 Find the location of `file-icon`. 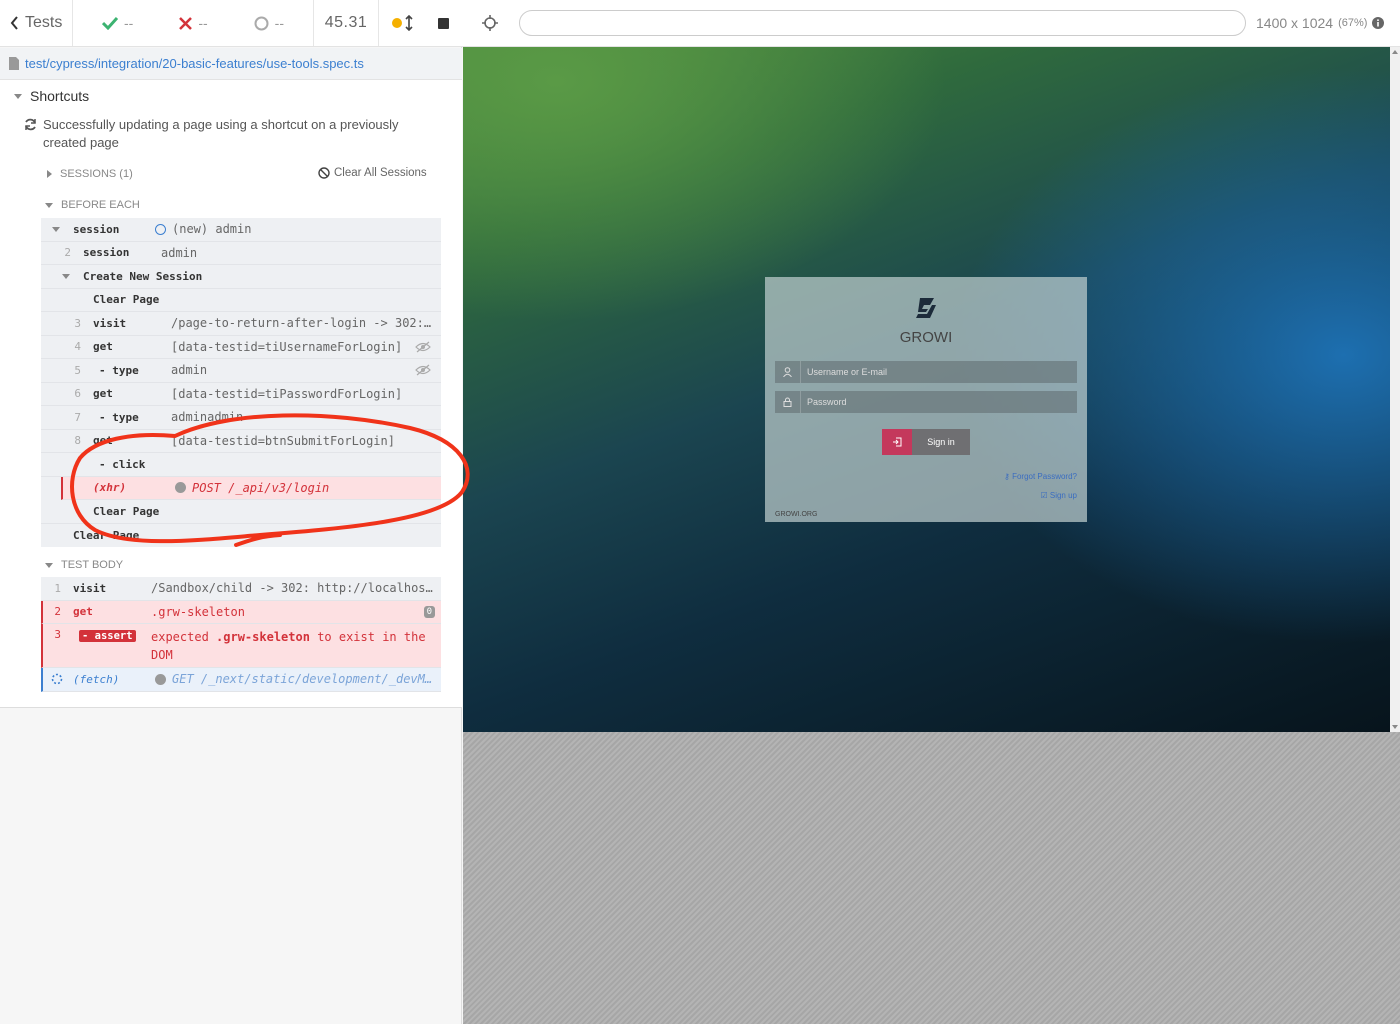

file-icon is located at coordinates (14, 63).